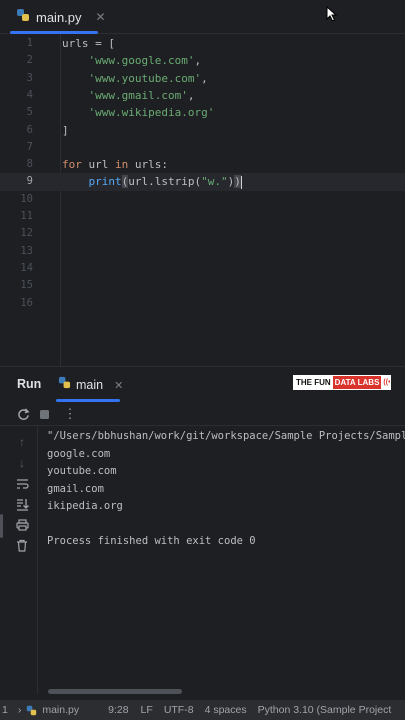 This screenshot has width=405, height=720. Describe the element at coordinates (202, 303) in the screenshot. I see `code-line: 16` at that location.